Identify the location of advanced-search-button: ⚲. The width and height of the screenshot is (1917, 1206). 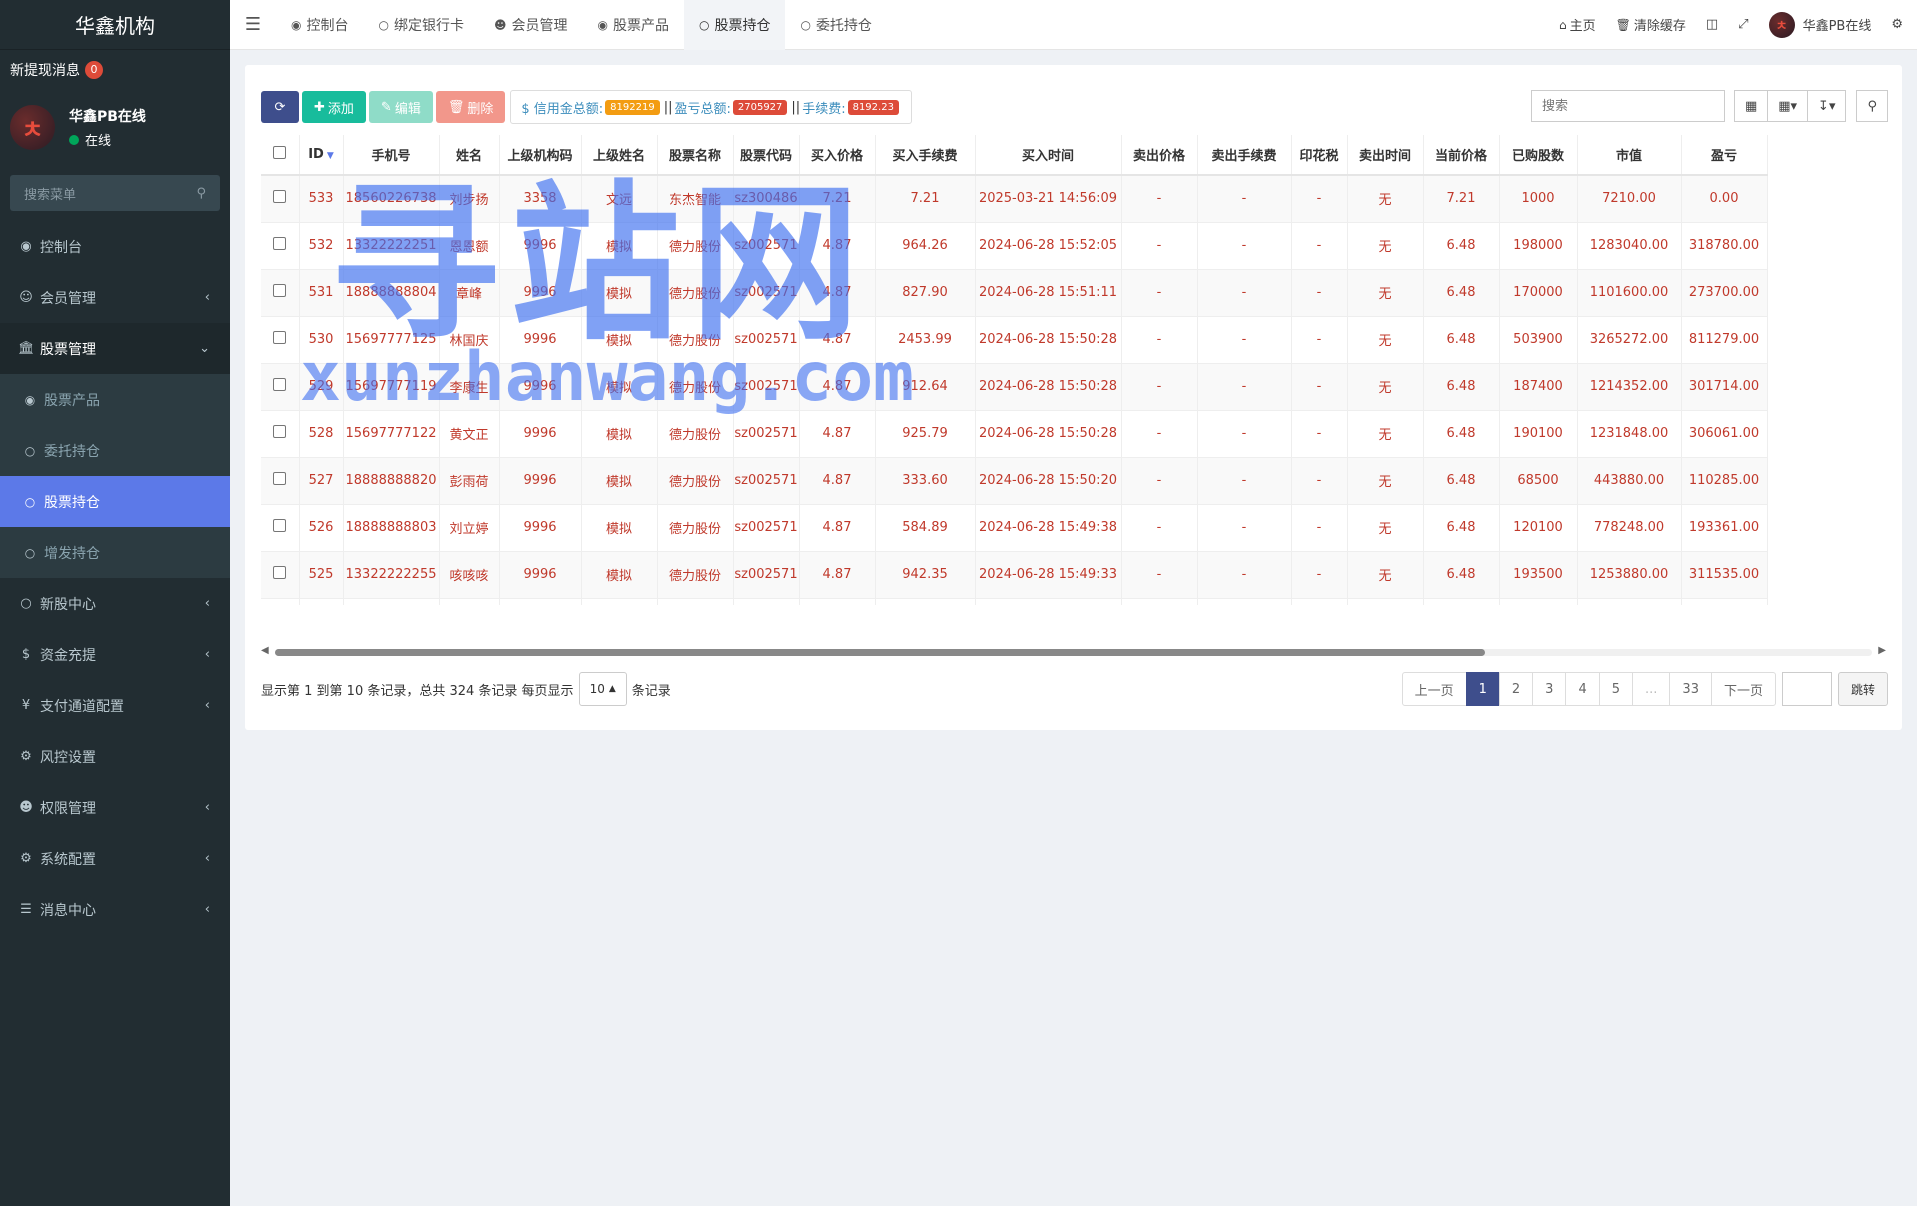
(1872, 106).